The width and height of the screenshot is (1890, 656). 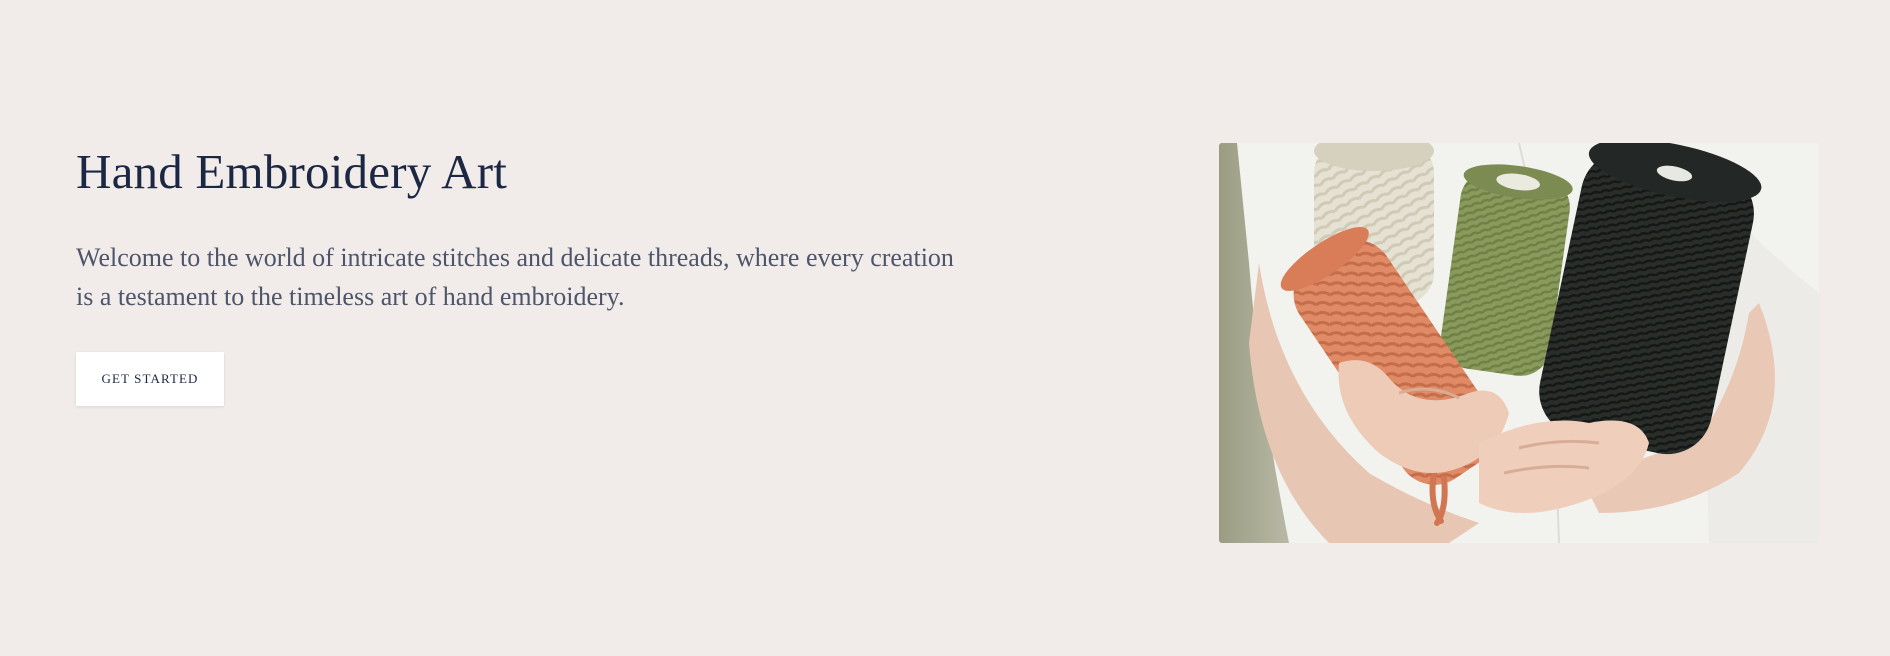 What do you see at coordinates (292, 171) in the screenshot?
I see `hero-title: Hand Embroidery Art` at bounding box center [292, 171].